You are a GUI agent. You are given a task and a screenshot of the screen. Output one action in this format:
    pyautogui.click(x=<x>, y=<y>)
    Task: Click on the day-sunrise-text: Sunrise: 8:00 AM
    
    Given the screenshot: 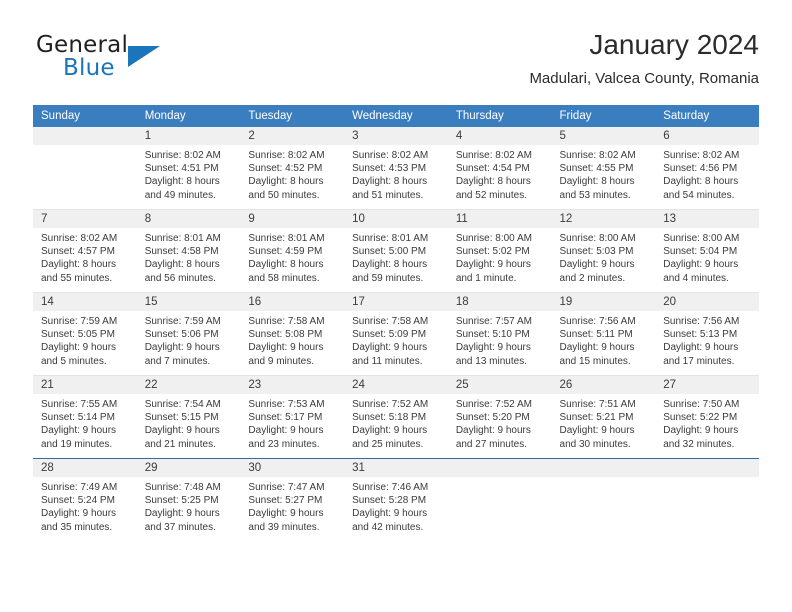 What is the action you would take?
    pyautogui.click(x=701, y=238)
    